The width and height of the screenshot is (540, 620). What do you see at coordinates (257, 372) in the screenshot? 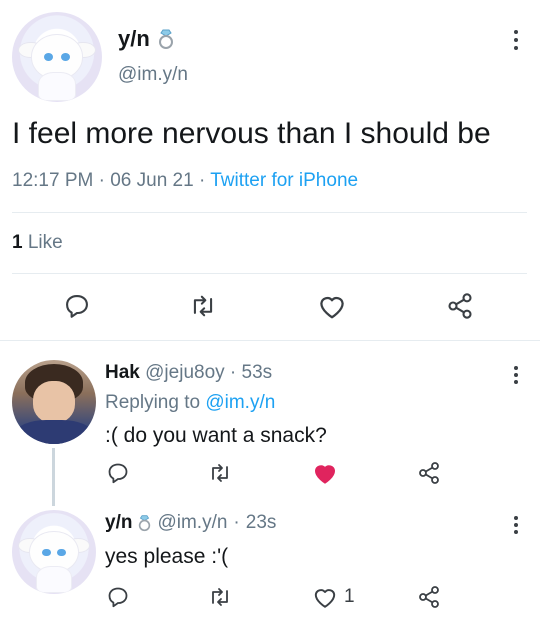
I see `reply-1-time: 53s` at bounding box center [257, 372].